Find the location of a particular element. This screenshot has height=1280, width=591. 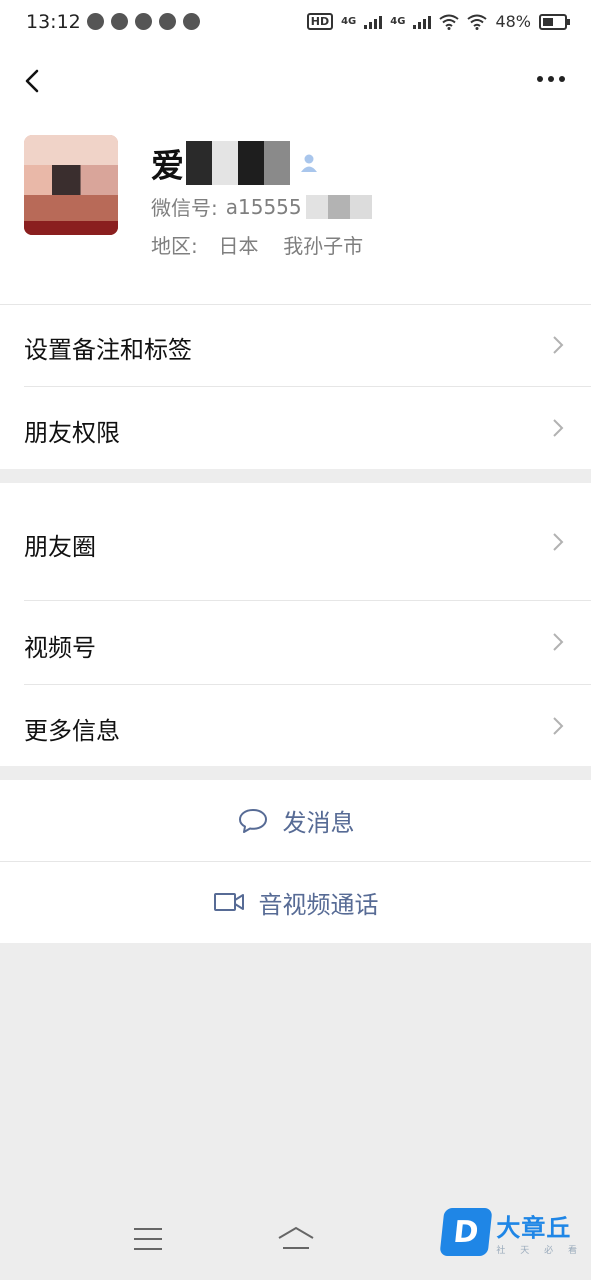

wechat-id-value: a15555 is located at coordinates (263, 206).